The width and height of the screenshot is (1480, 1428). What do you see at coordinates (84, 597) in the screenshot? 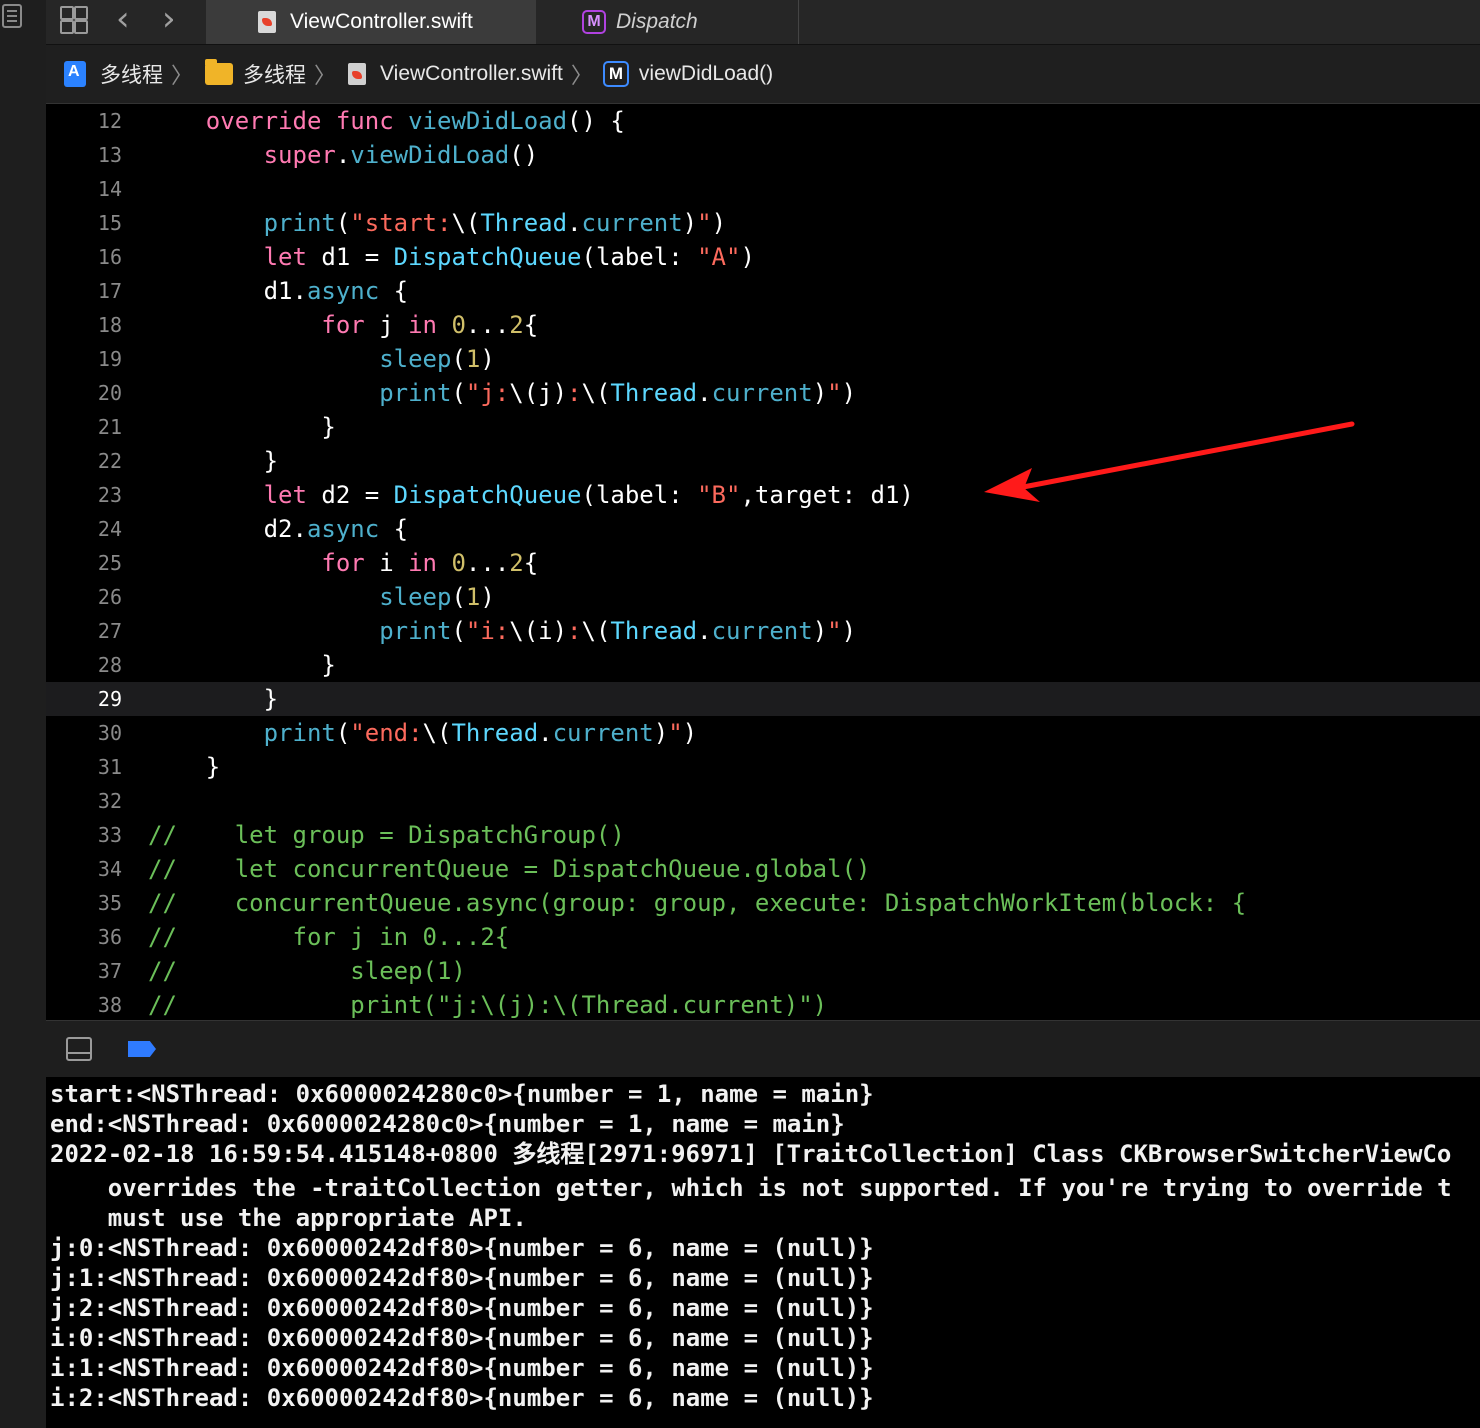
I see `line-number: 26` at bounding box center [84, 597].